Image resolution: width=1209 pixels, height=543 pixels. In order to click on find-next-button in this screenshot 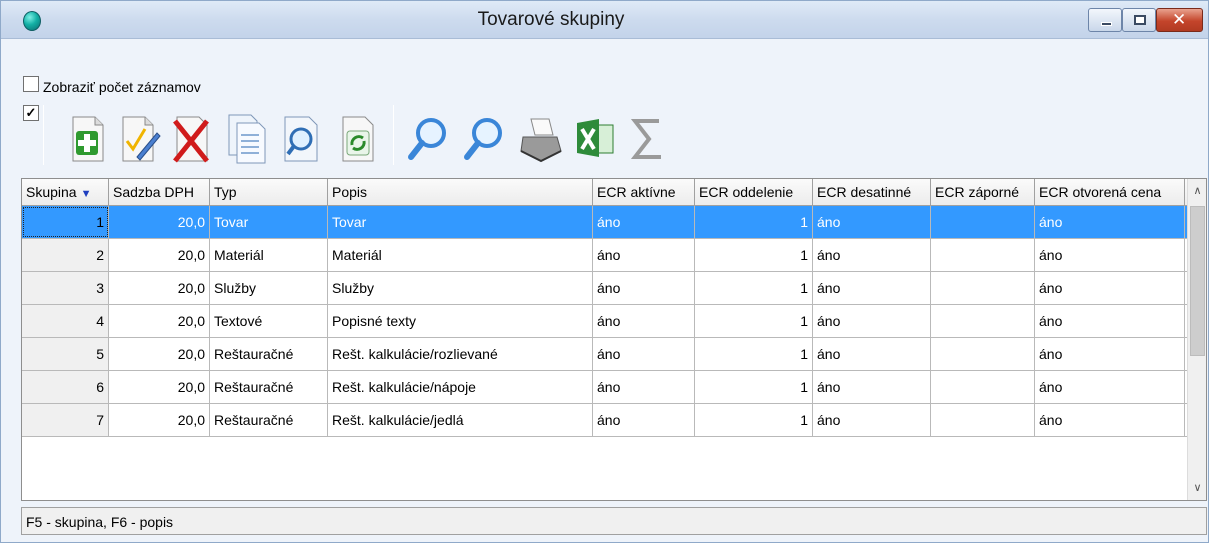, I will do `click(483, 138)`.